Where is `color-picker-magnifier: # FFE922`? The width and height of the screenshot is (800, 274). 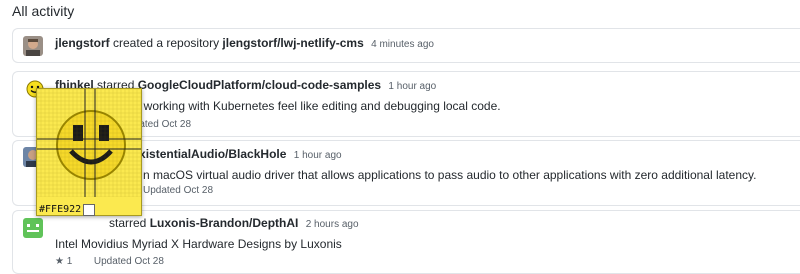
color-picker-magnifier: # FFE922 is located at coordinates (89, 152).